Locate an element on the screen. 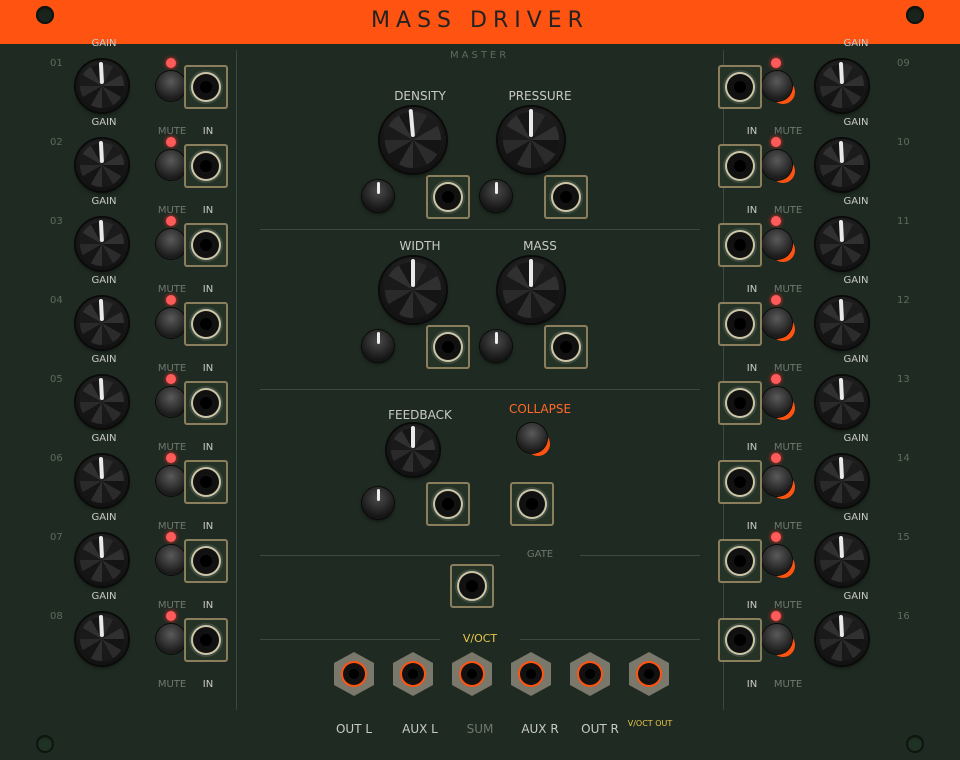  channel-number: 15 is located at coordinates (903, 537).